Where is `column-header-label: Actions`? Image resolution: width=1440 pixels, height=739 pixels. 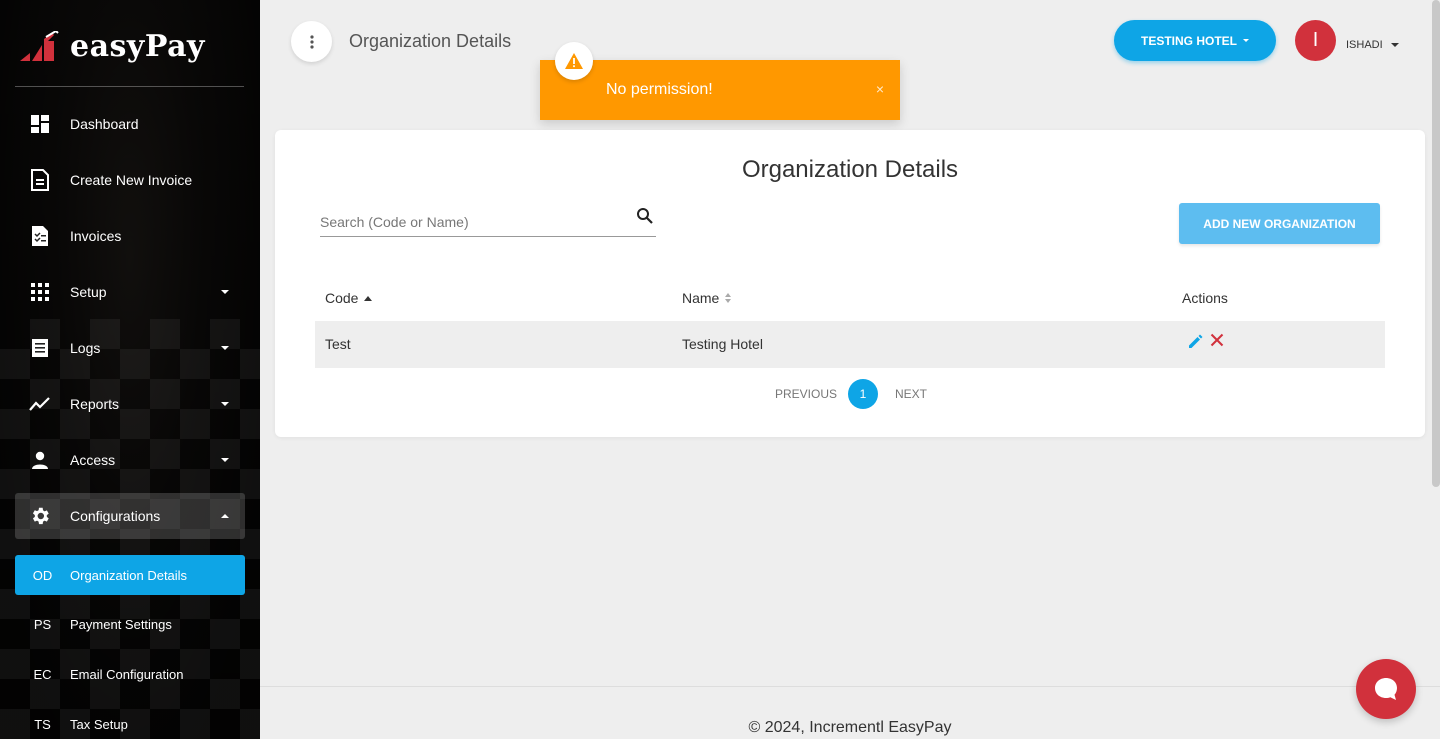 column-header-label: Actions is located at coordinates (1205, 298).